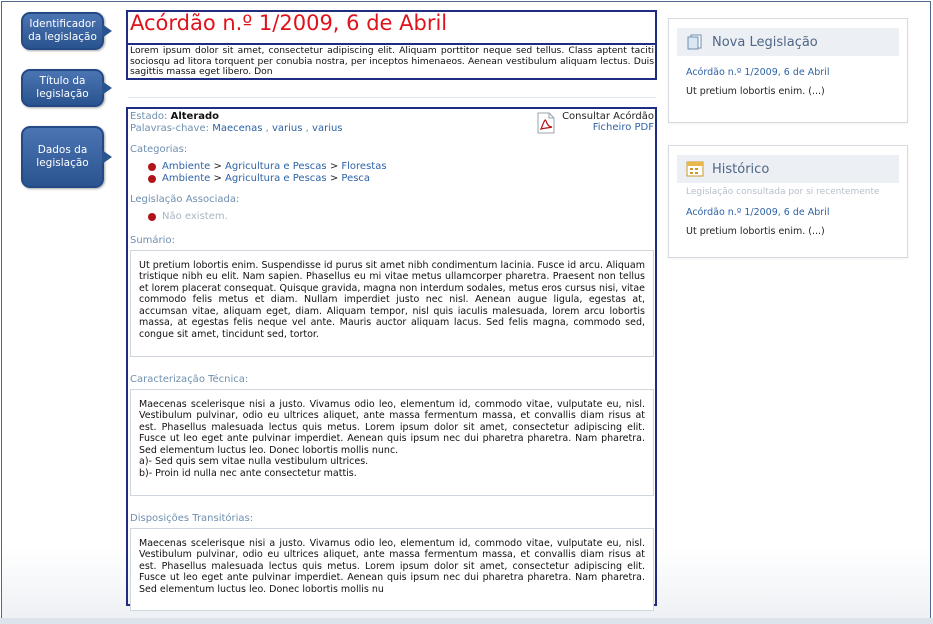  What do you see at coordinates (401, 179) in the screenshot?
I see `category-item: Ambiente > Agricultura e Pescas > Pesca` at bounding box center [401, 179].